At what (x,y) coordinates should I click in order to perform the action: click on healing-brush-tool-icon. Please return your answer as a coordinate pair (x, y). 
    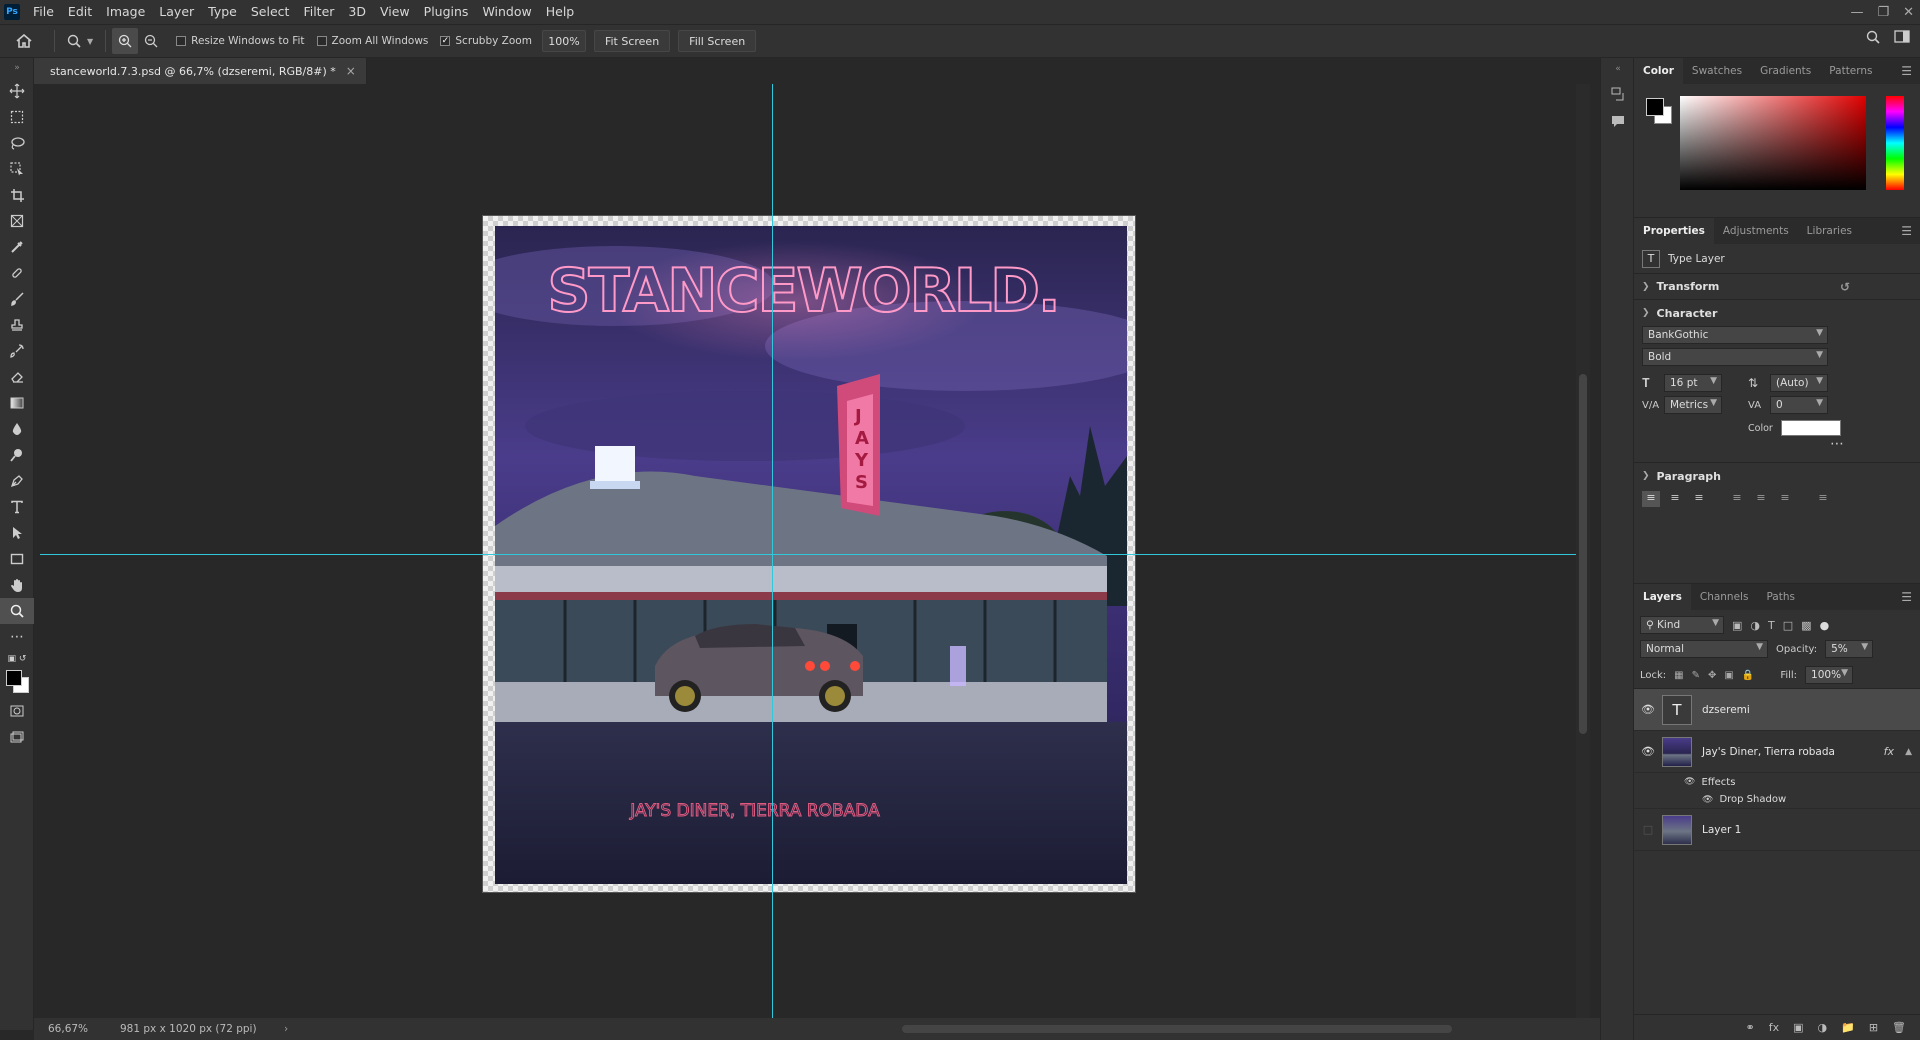
    Looking at the image, I should click on (17, 273).